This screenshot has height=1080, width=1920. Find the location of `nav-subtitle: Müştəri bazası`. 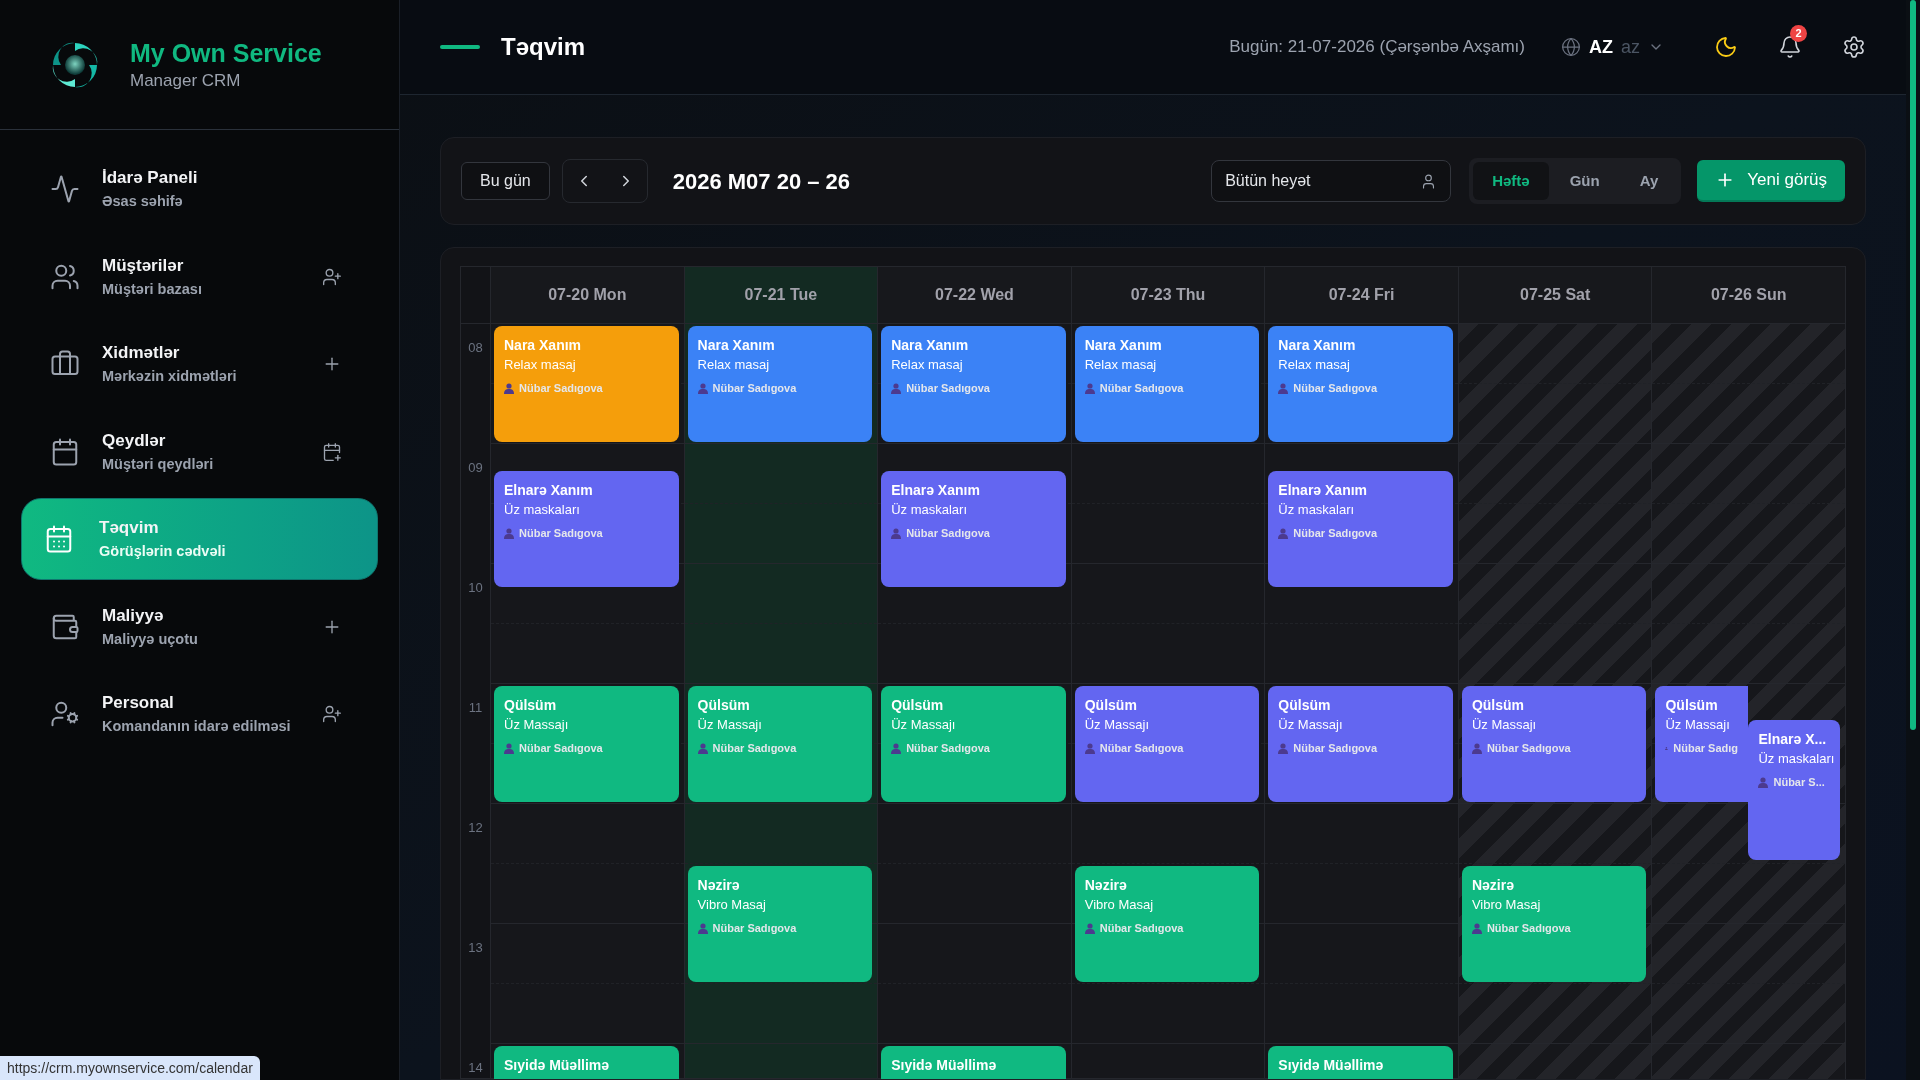

nav-subtitle: Müştəri bazası is located at coordinates (152, 289).